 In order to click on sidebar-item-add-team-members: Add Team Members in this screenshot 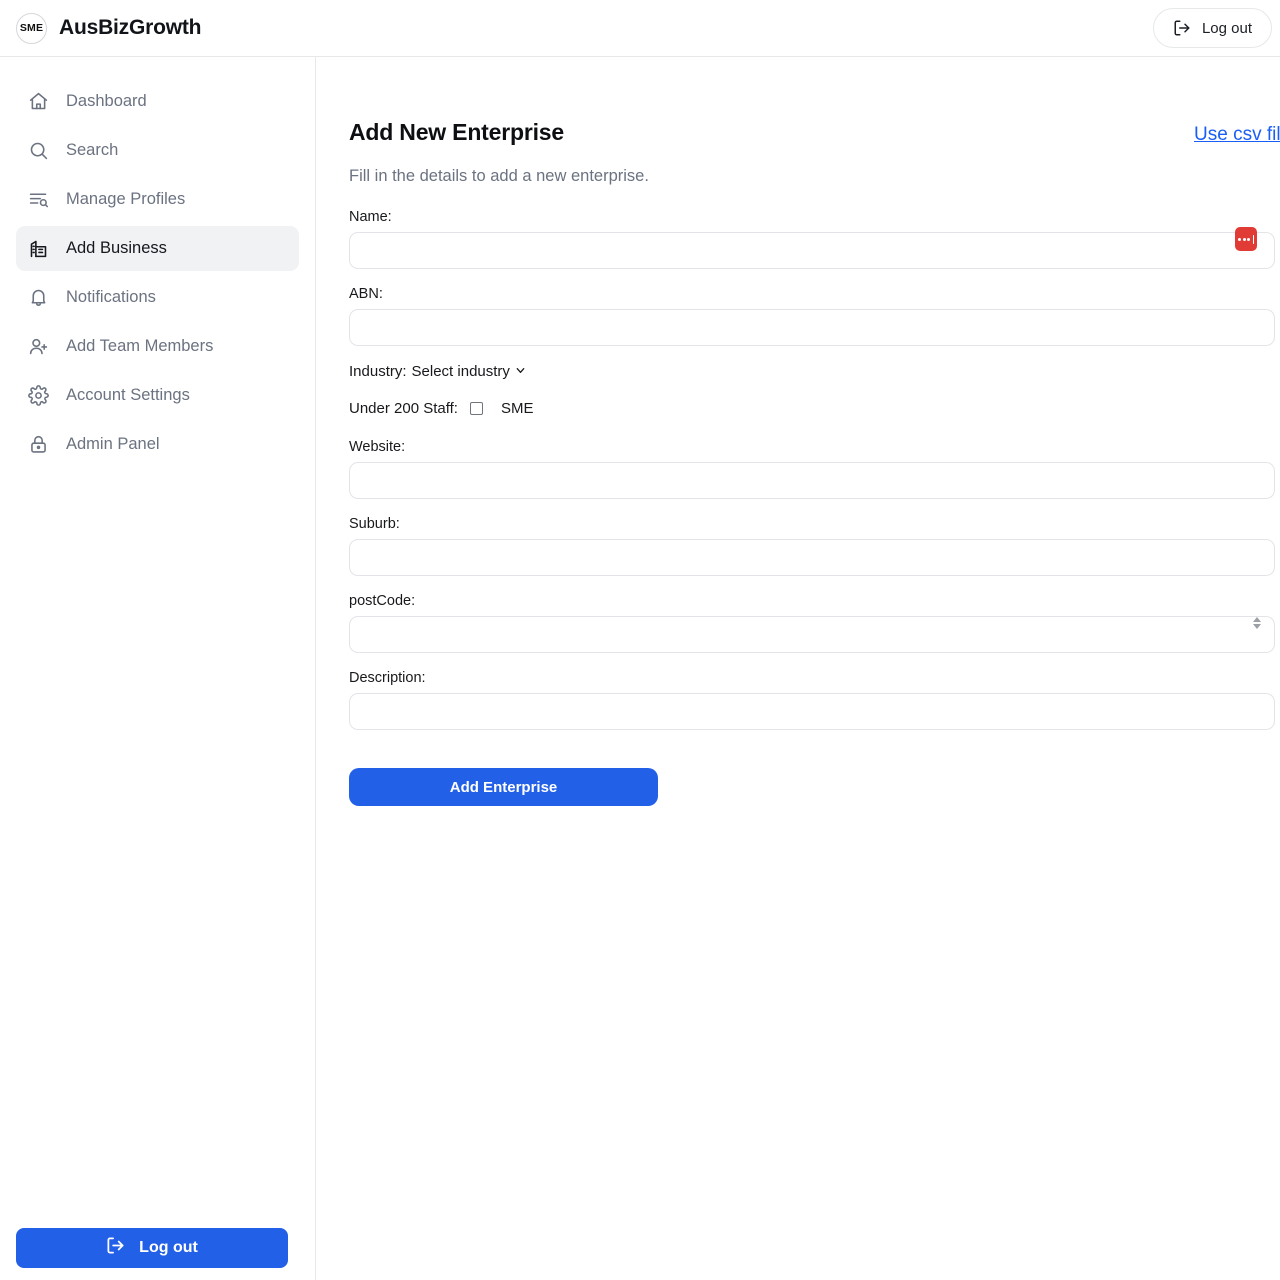, I will do `click(157, 346)`.